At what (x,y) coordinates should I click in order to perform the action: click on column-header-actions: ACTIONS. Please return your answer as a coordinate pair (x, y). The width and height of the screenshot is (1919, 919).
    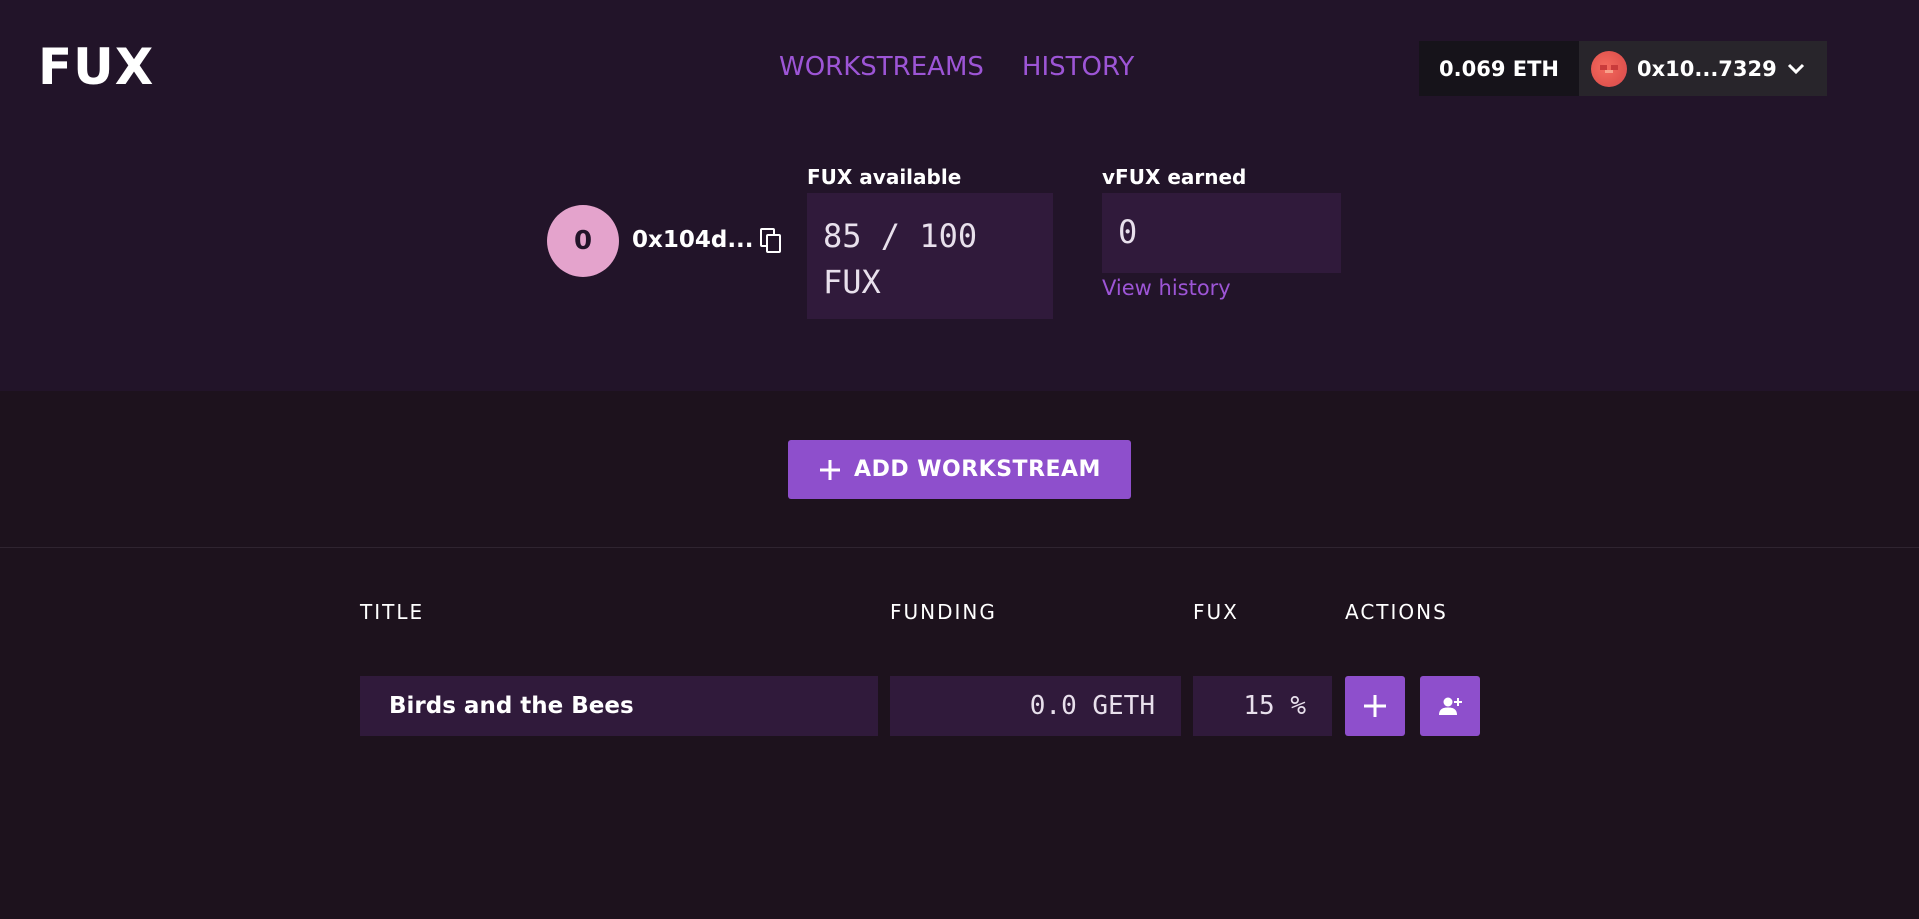
    Looking at the image, I should click on (1396, 612).